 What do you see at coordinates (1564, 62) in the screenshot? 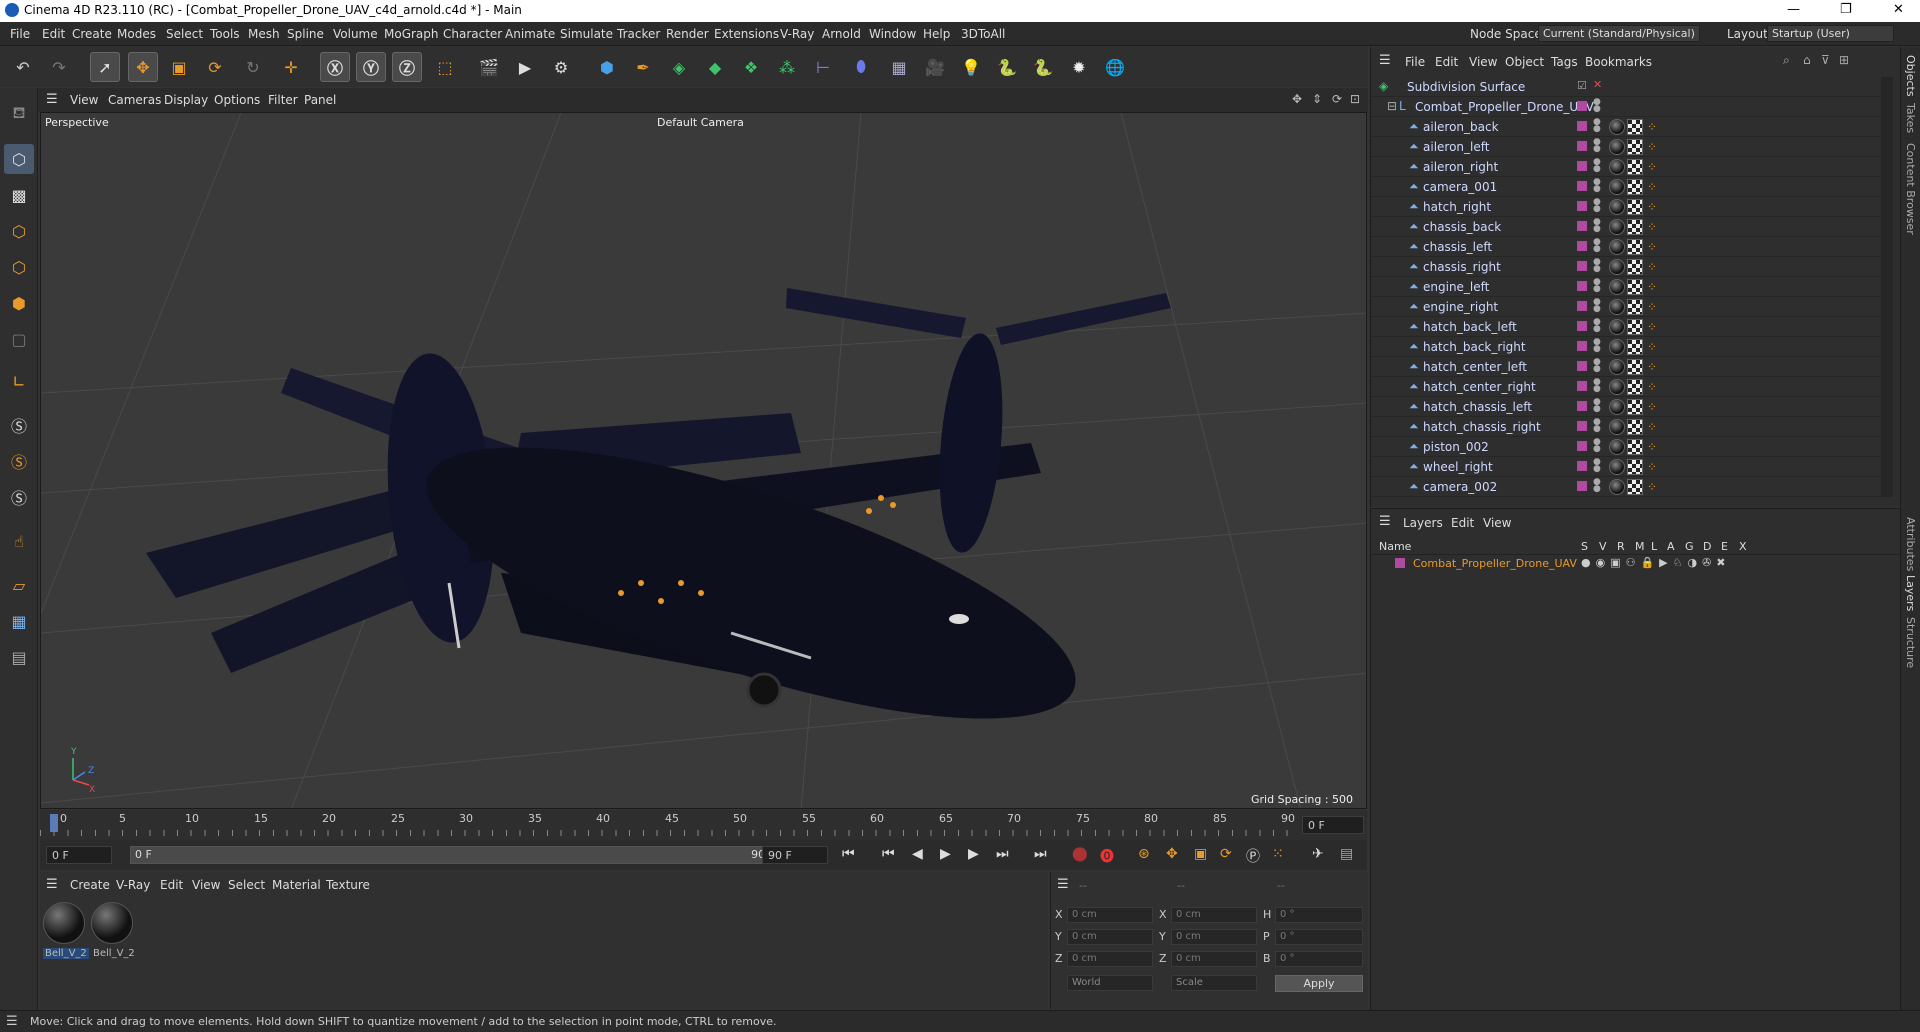
I see `obj-menu-tags: Tags` at bounding box center [1564, 62].